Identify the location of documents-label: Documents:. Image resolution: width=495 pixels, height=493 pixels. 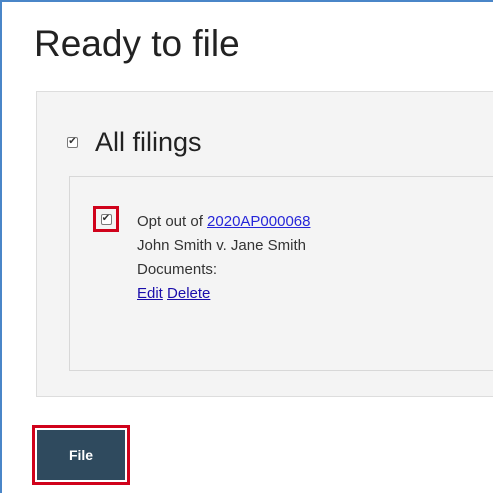
(177, 269).